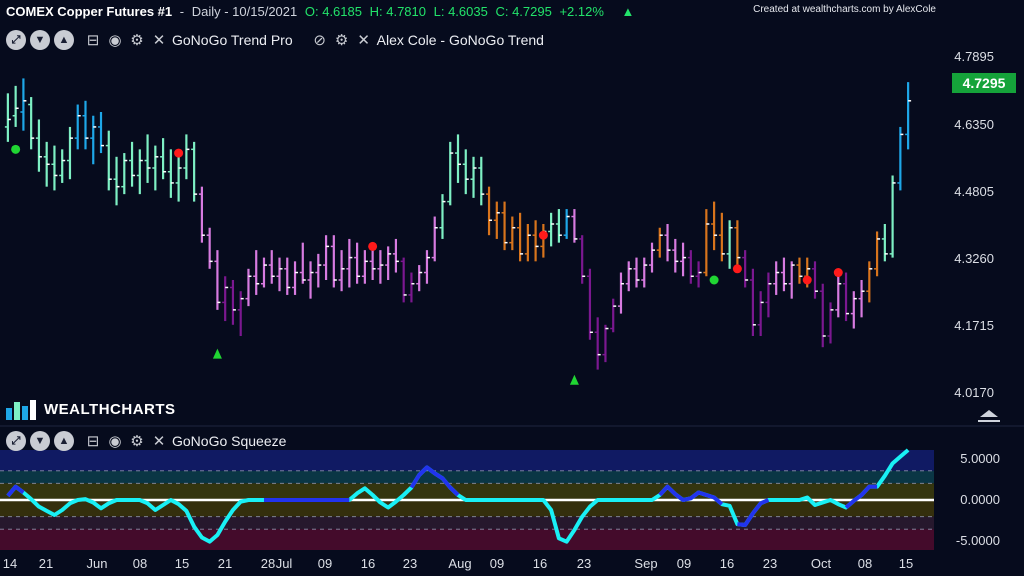 This screenshot has height=576, width=1024. Describe the element at coordinates (110, 409) in the screenshot. I see `logo-text: WEALTHCHARTS` at that location.